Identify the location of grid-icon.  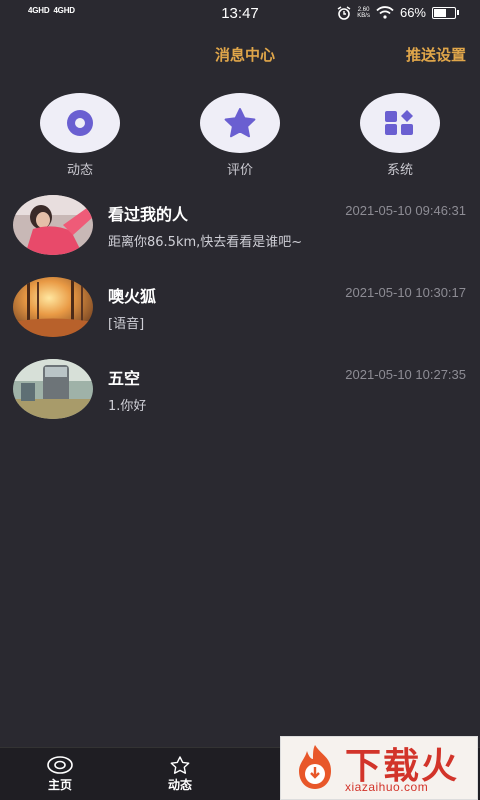
(399, 122).